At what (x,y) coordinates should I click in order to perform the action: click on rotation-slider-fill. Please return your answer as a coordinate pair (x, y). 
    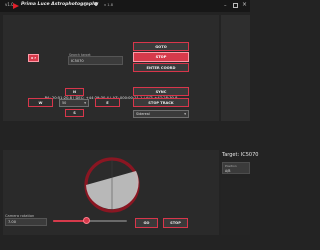
    Looking at the image, I should click on (70, 221).